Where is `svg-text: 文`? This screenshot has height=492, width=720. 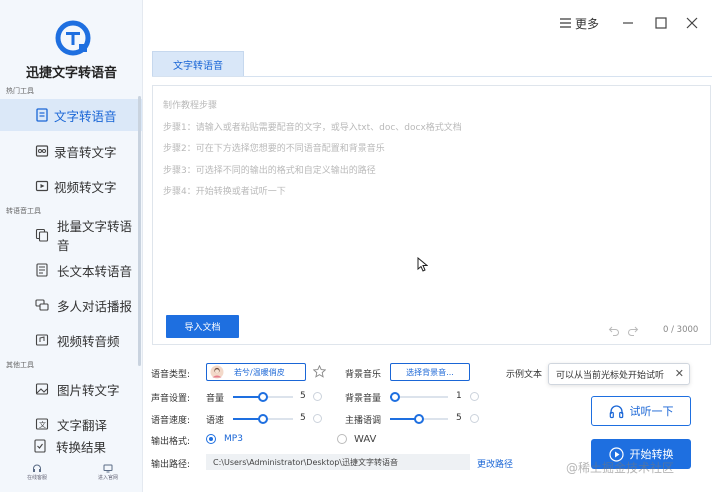
svg-text: 文 is located at coordinates (42, 424).